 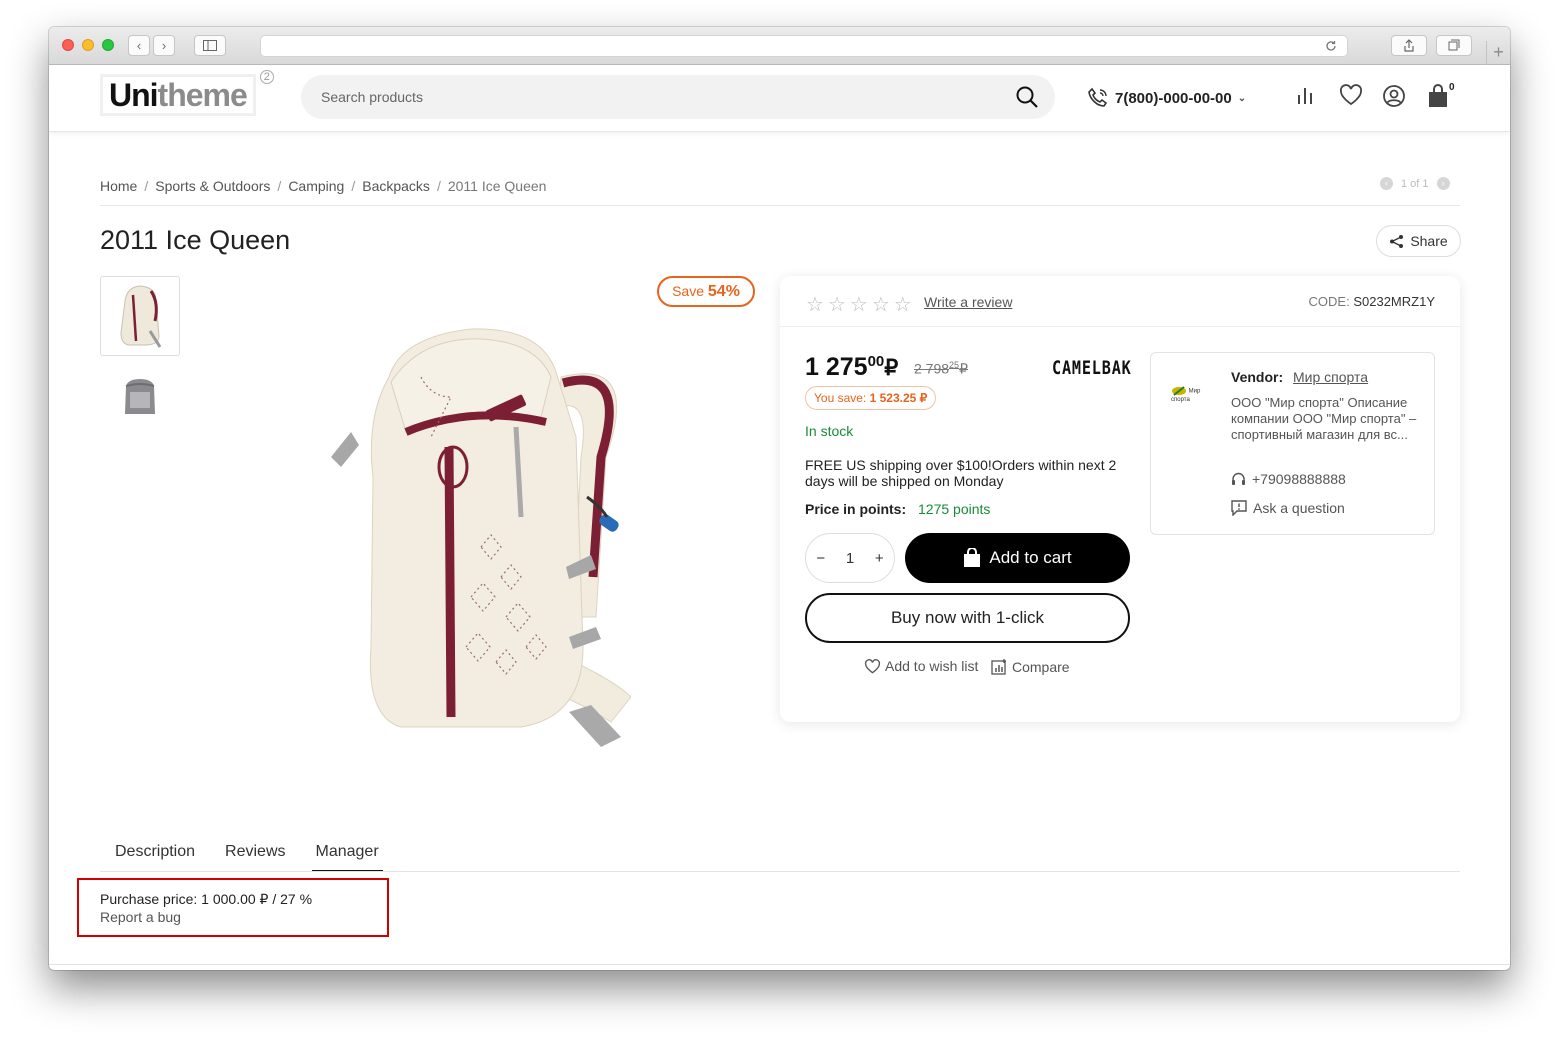 What do you see at coordinates (1351, 95) in the screenshot?
I see `heart-icon` at bounding box center [1351, 95].